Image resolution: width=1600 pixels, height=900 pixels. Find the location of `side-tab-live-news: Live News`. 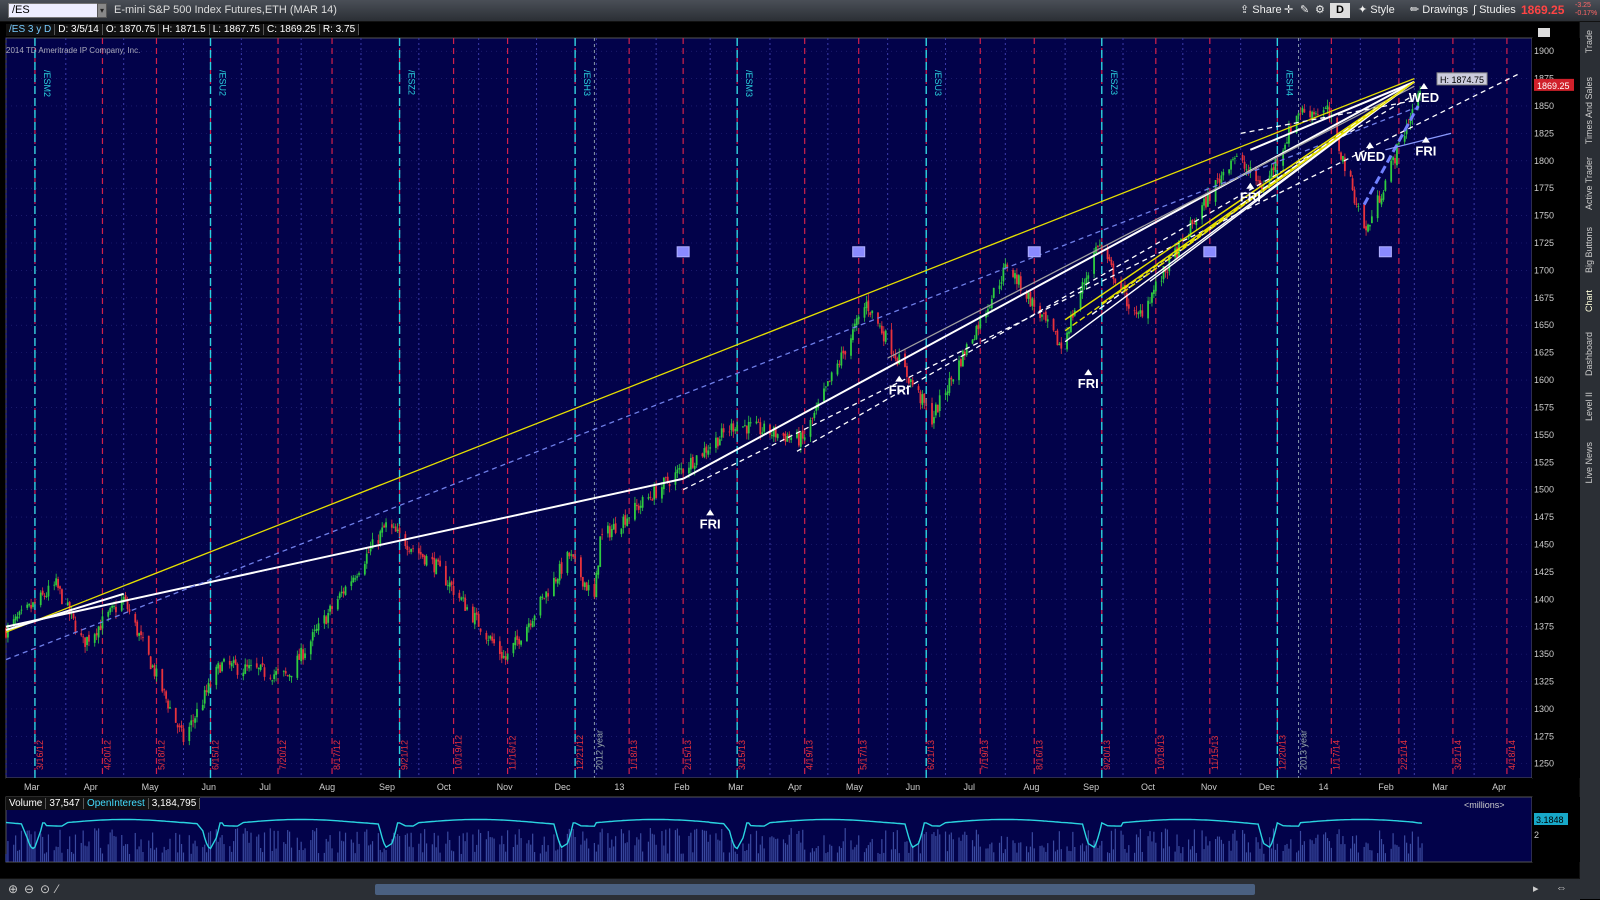

side-tab-live-news: Live News is located at coordinates (1589, 463).